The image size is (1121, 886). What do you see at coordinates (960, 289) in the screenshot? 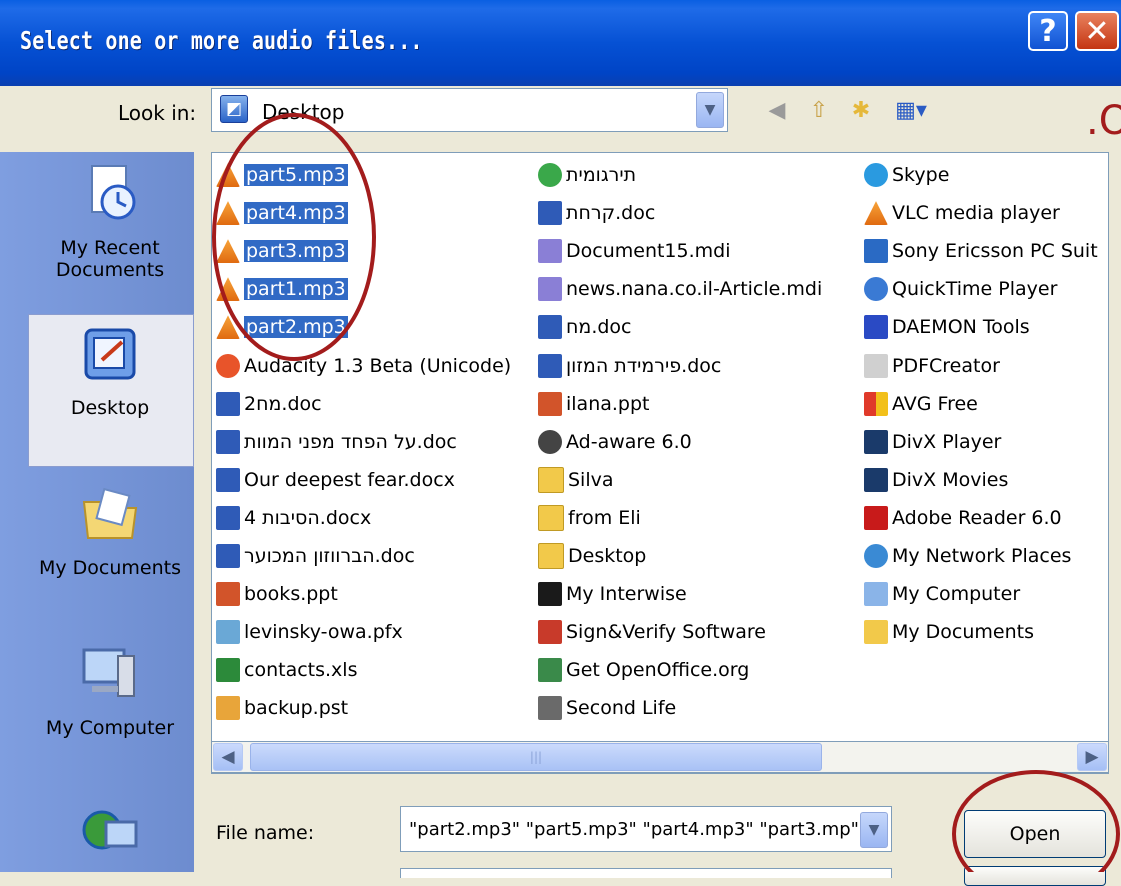
I see `file-item: QuickTime Player` at bounding box center [960, 289].